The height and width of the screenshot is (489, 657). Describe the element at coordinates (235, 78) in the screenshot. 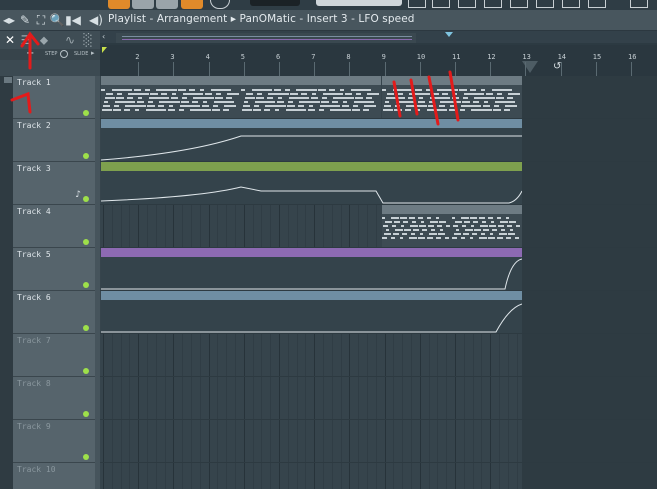

I see `red-annotations` at that location.